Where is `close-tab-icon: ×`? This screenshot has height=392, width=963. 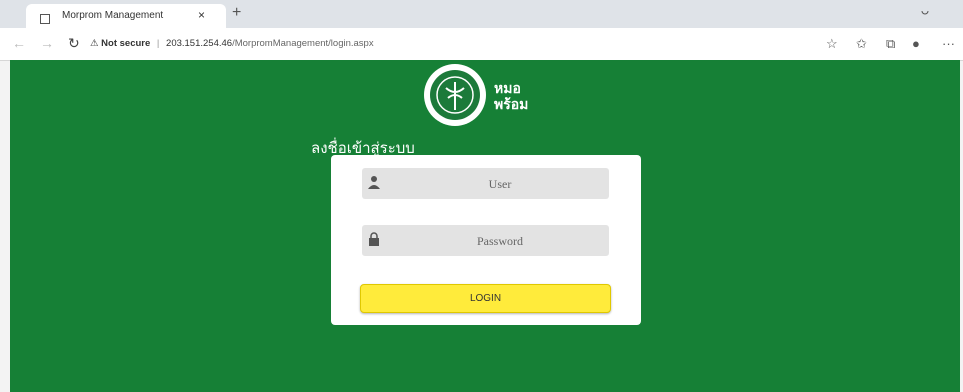
close-tab-icon: × is located at coordinates (201, 15).